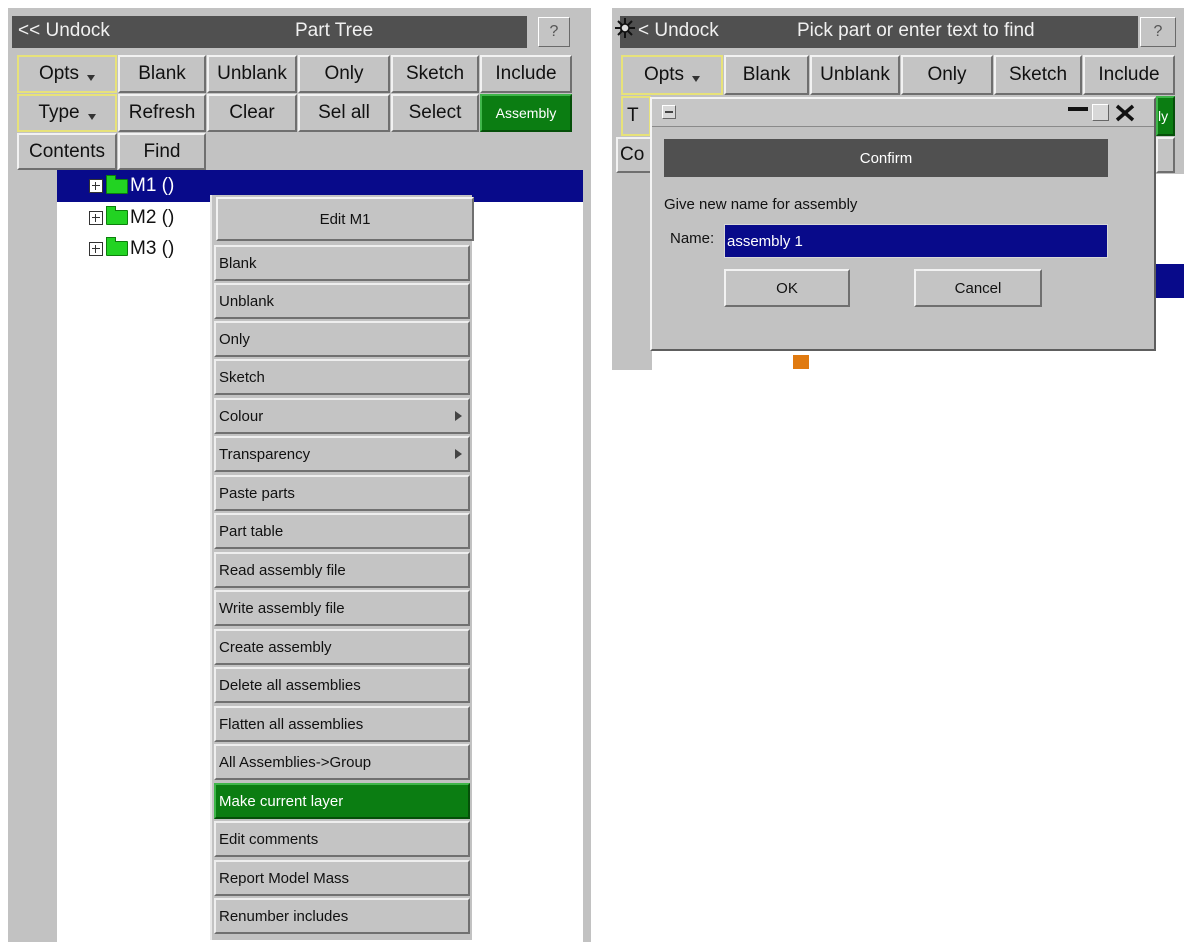 The width and height of the screenshot is (1186, 942). What do you see at coordinates (152, 185) in the screenshot?
I see `tree-item-label: M1 ()` at bounding box center [152, 185].